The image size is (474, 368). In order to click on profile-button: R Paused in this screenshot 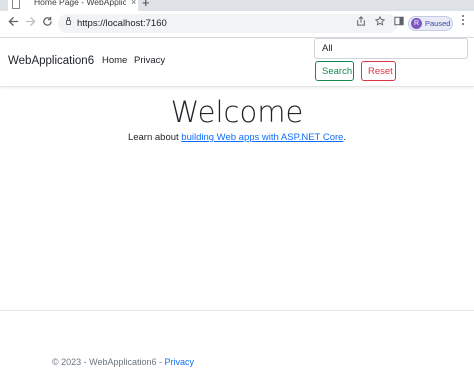, I will do `click(430, 23)`.